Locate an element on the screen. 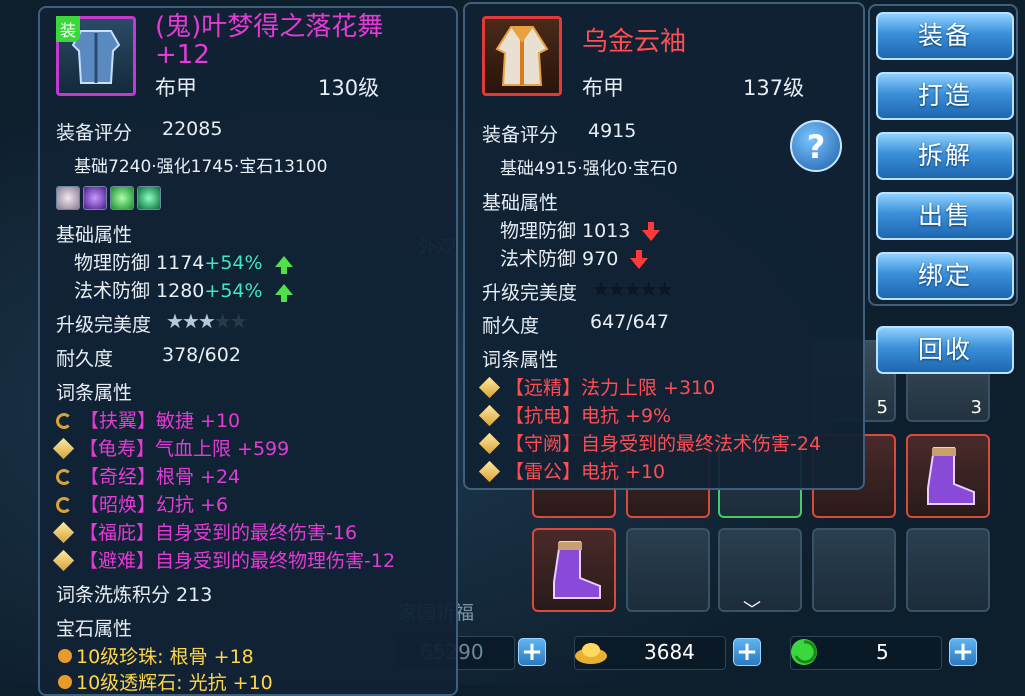  affix-text: 【扶翼】敏捷 +10 is located at coordinates (160, 421).